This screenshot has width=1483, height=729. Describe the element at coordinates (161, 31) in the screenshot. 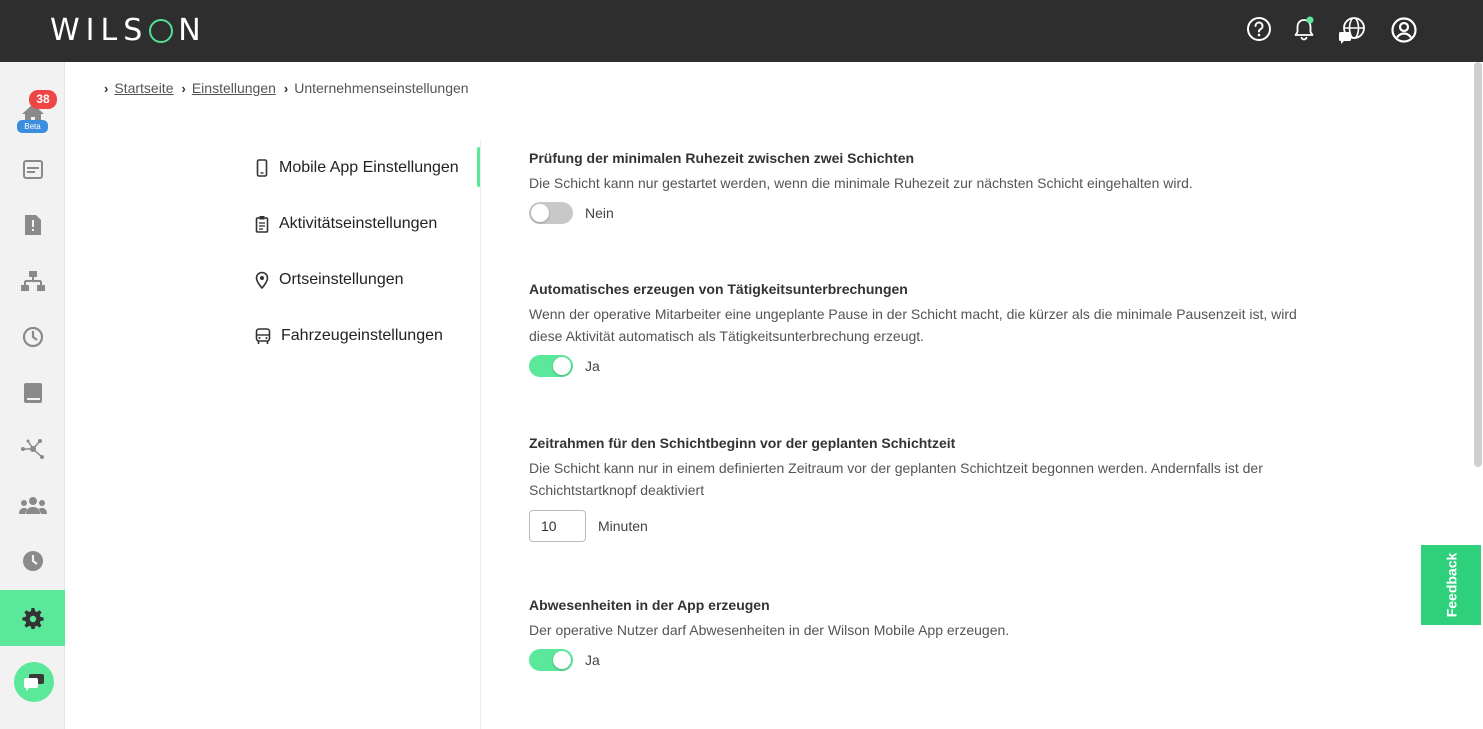

I see `logo-o-ring` at that location.